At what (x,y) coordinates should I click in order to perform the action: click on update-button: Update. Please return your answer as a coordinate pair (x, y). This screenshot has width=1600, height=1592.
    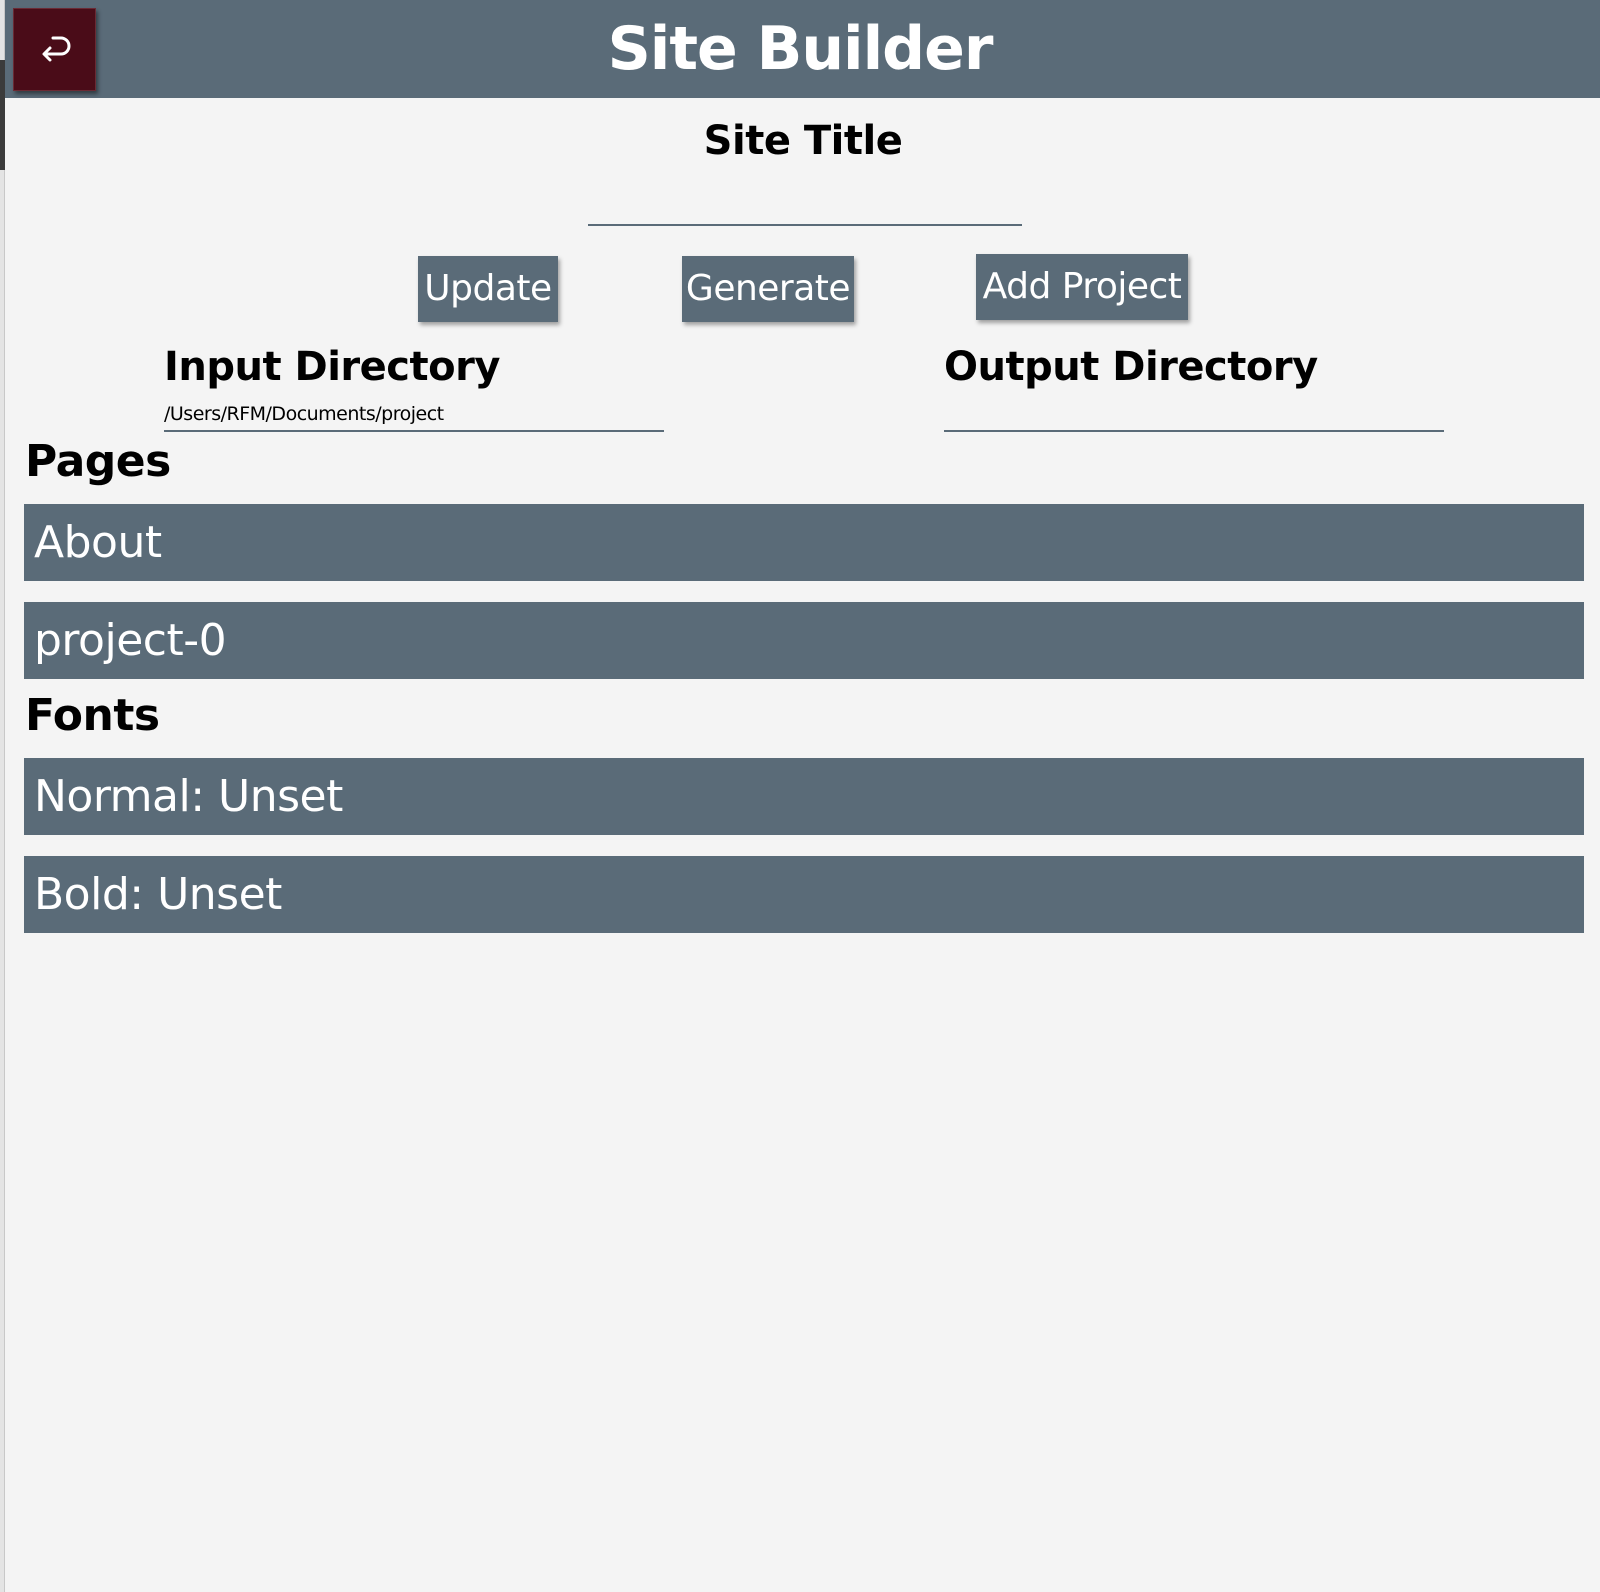
    Looking at the image, I should click on (488, 289).